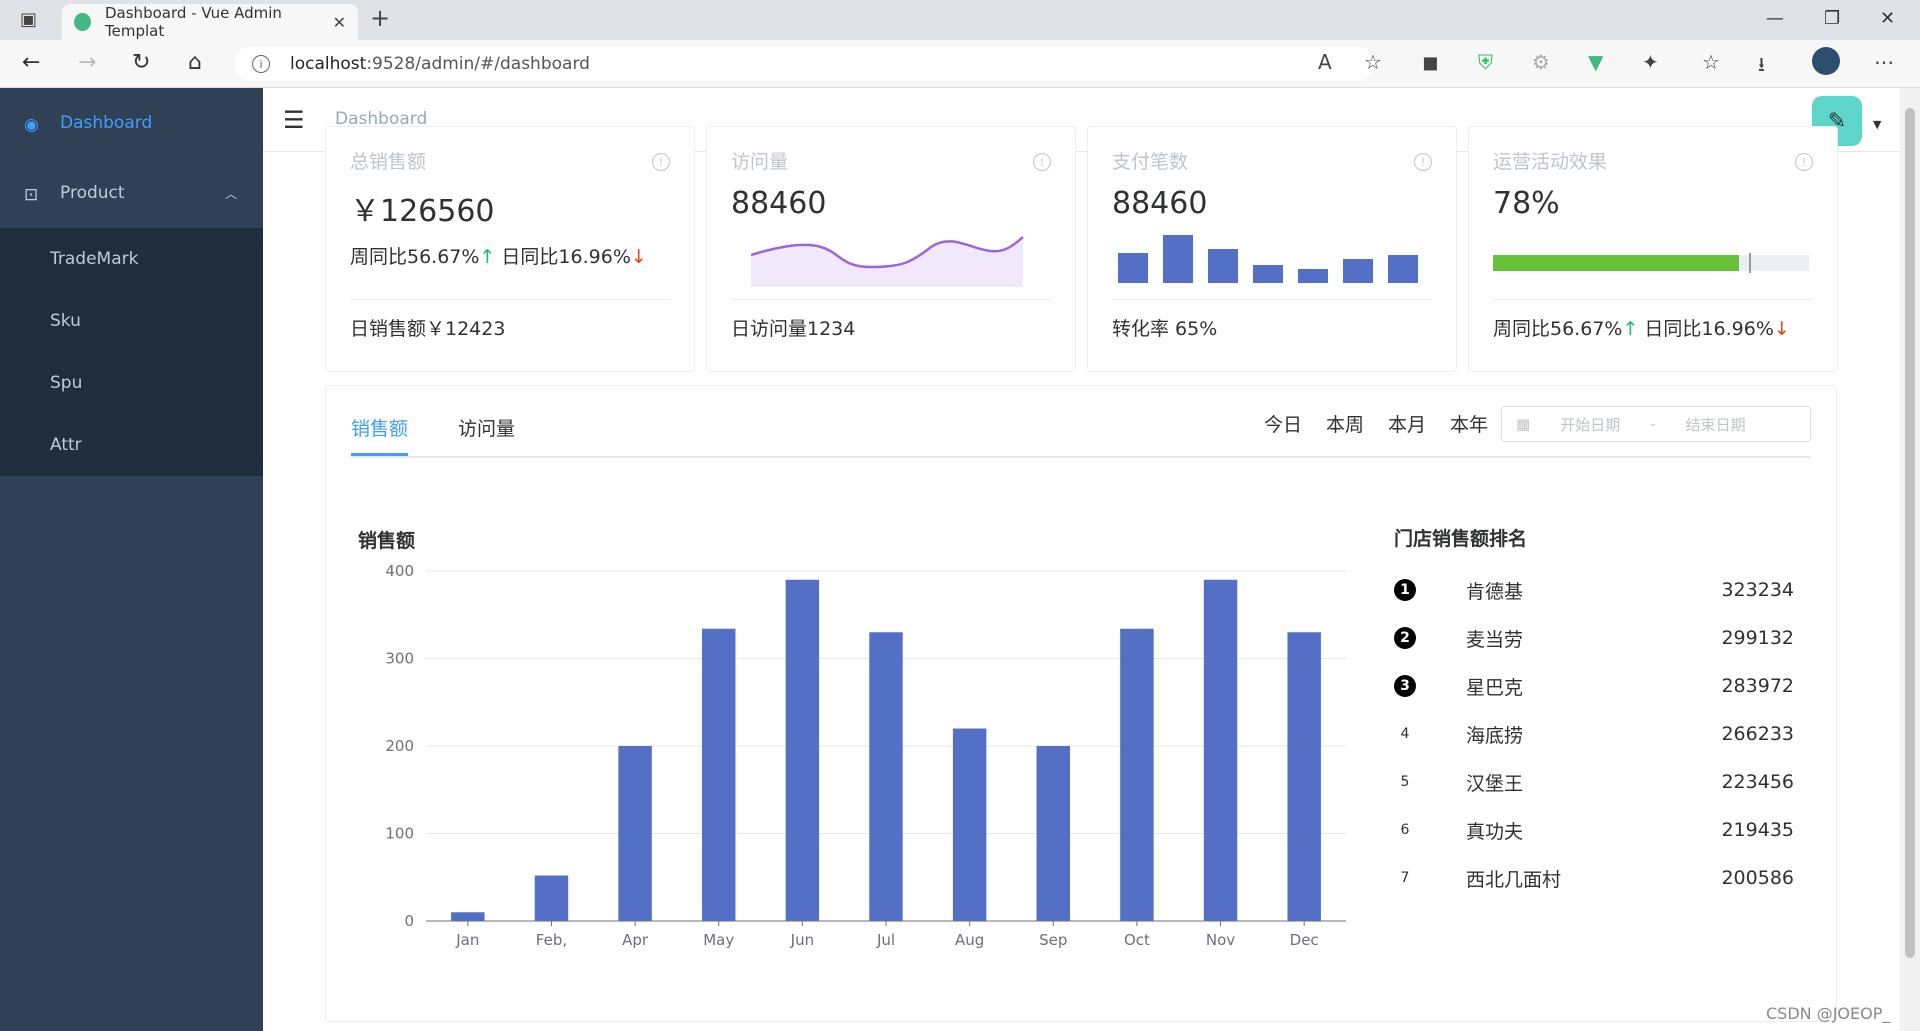 This screenshot has width=1920, height=1031. Describe the element at coordinates (885, 940) in the screenshot. I see `x-tick-label: Jul` at that location.